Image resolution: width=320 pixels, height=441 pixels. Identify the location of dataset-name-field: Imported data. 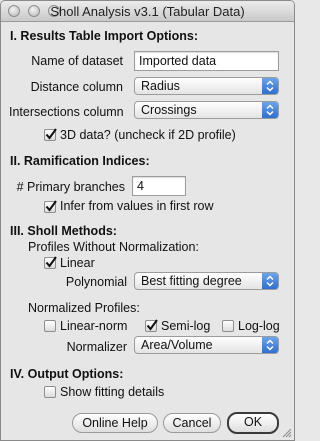
(206, 61).